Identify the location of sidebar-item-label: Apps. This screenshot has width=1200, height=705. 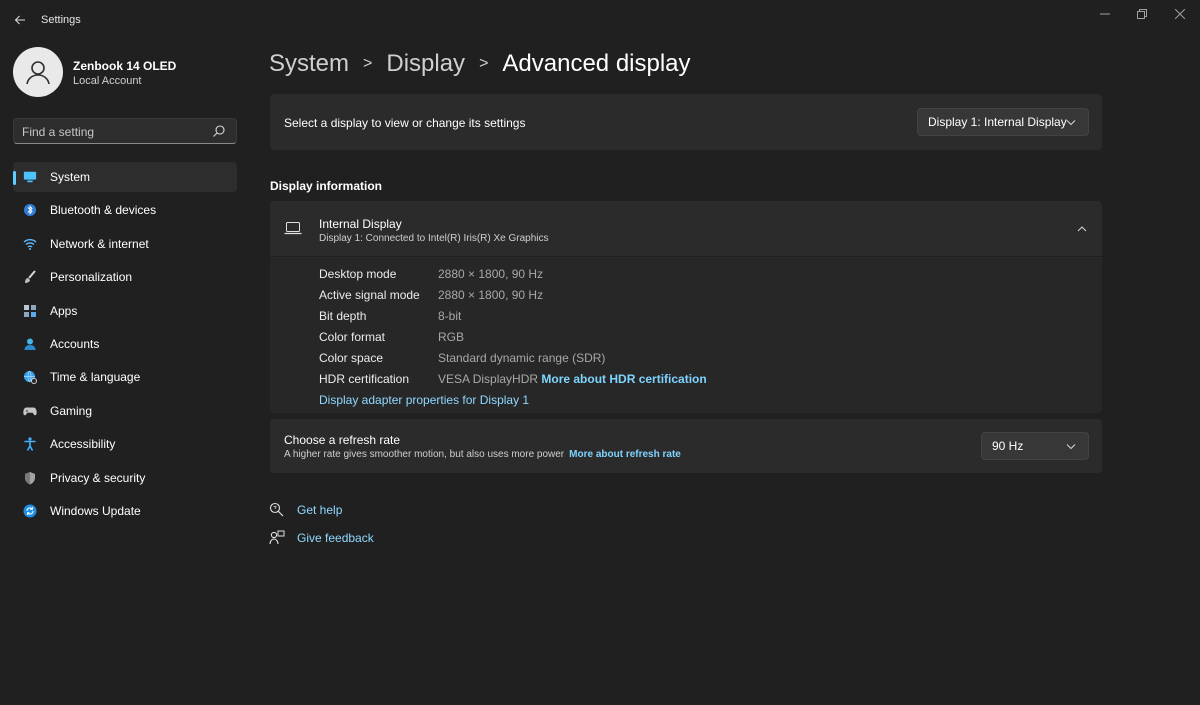
(64, 310).